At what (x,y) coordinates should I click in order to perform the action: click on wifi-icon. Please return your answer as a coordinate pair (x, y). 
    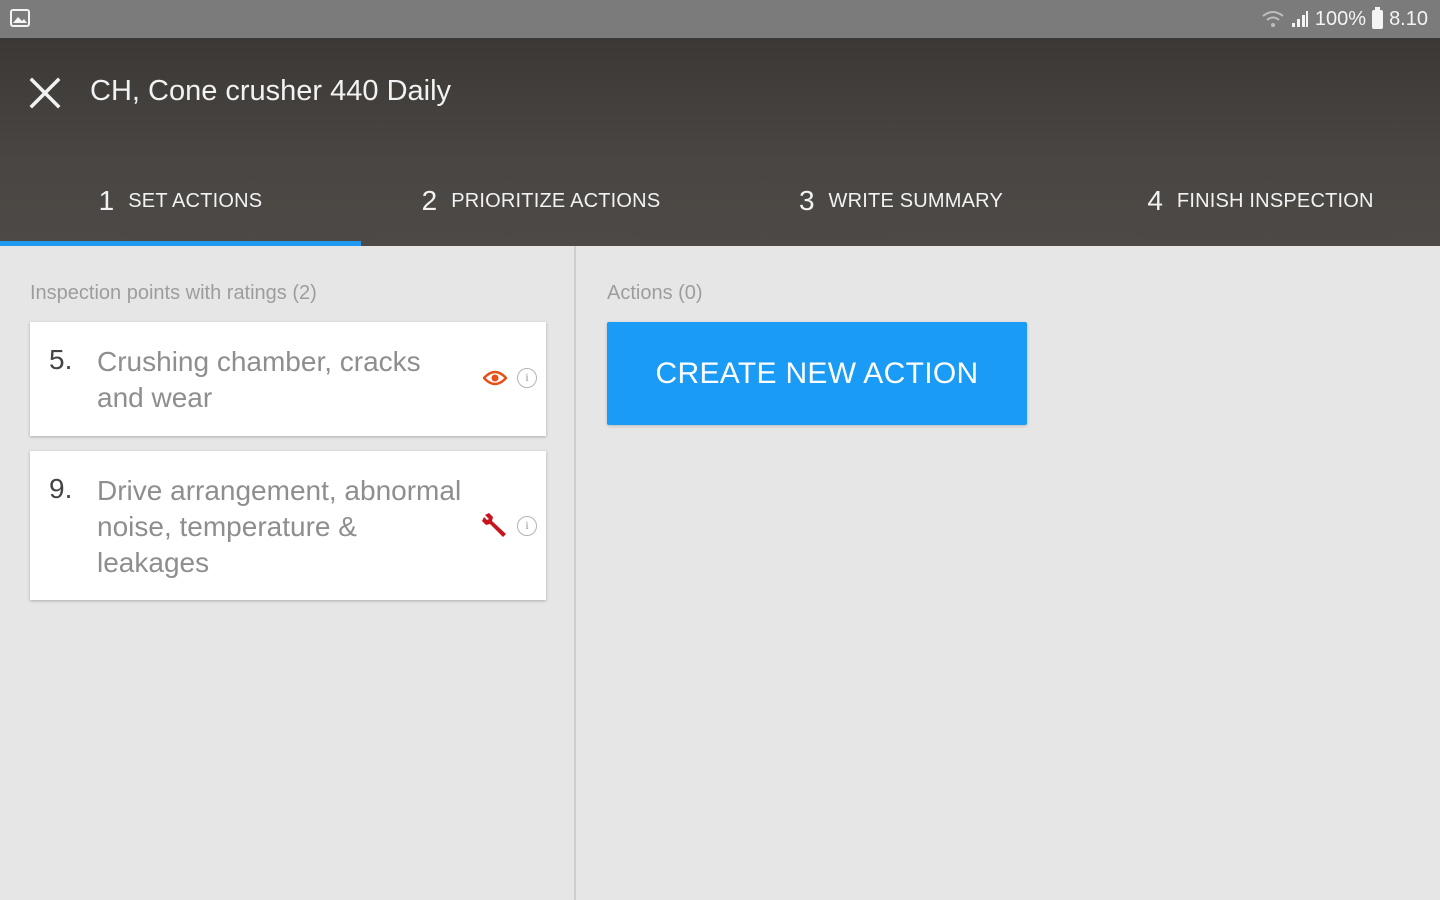
    Looking at the image, I should click on (1273, 19).